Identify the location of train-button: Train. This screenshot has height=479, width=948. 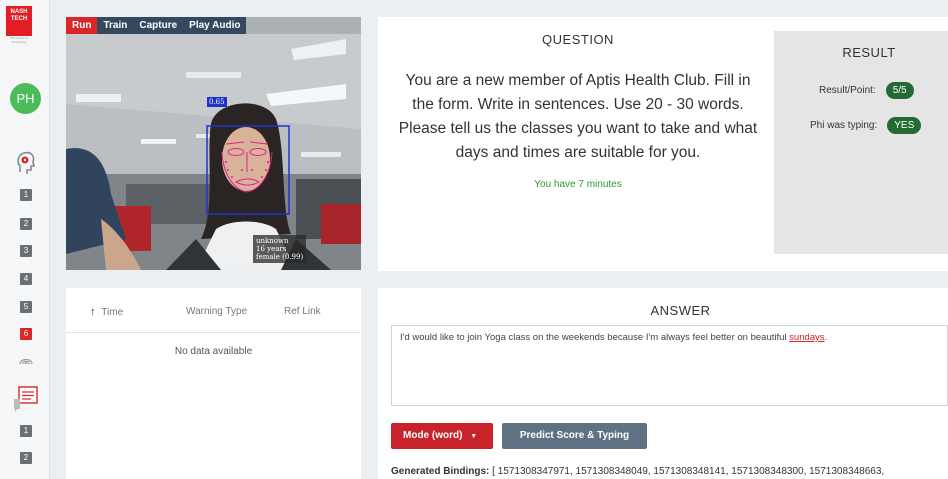
(115, 25).